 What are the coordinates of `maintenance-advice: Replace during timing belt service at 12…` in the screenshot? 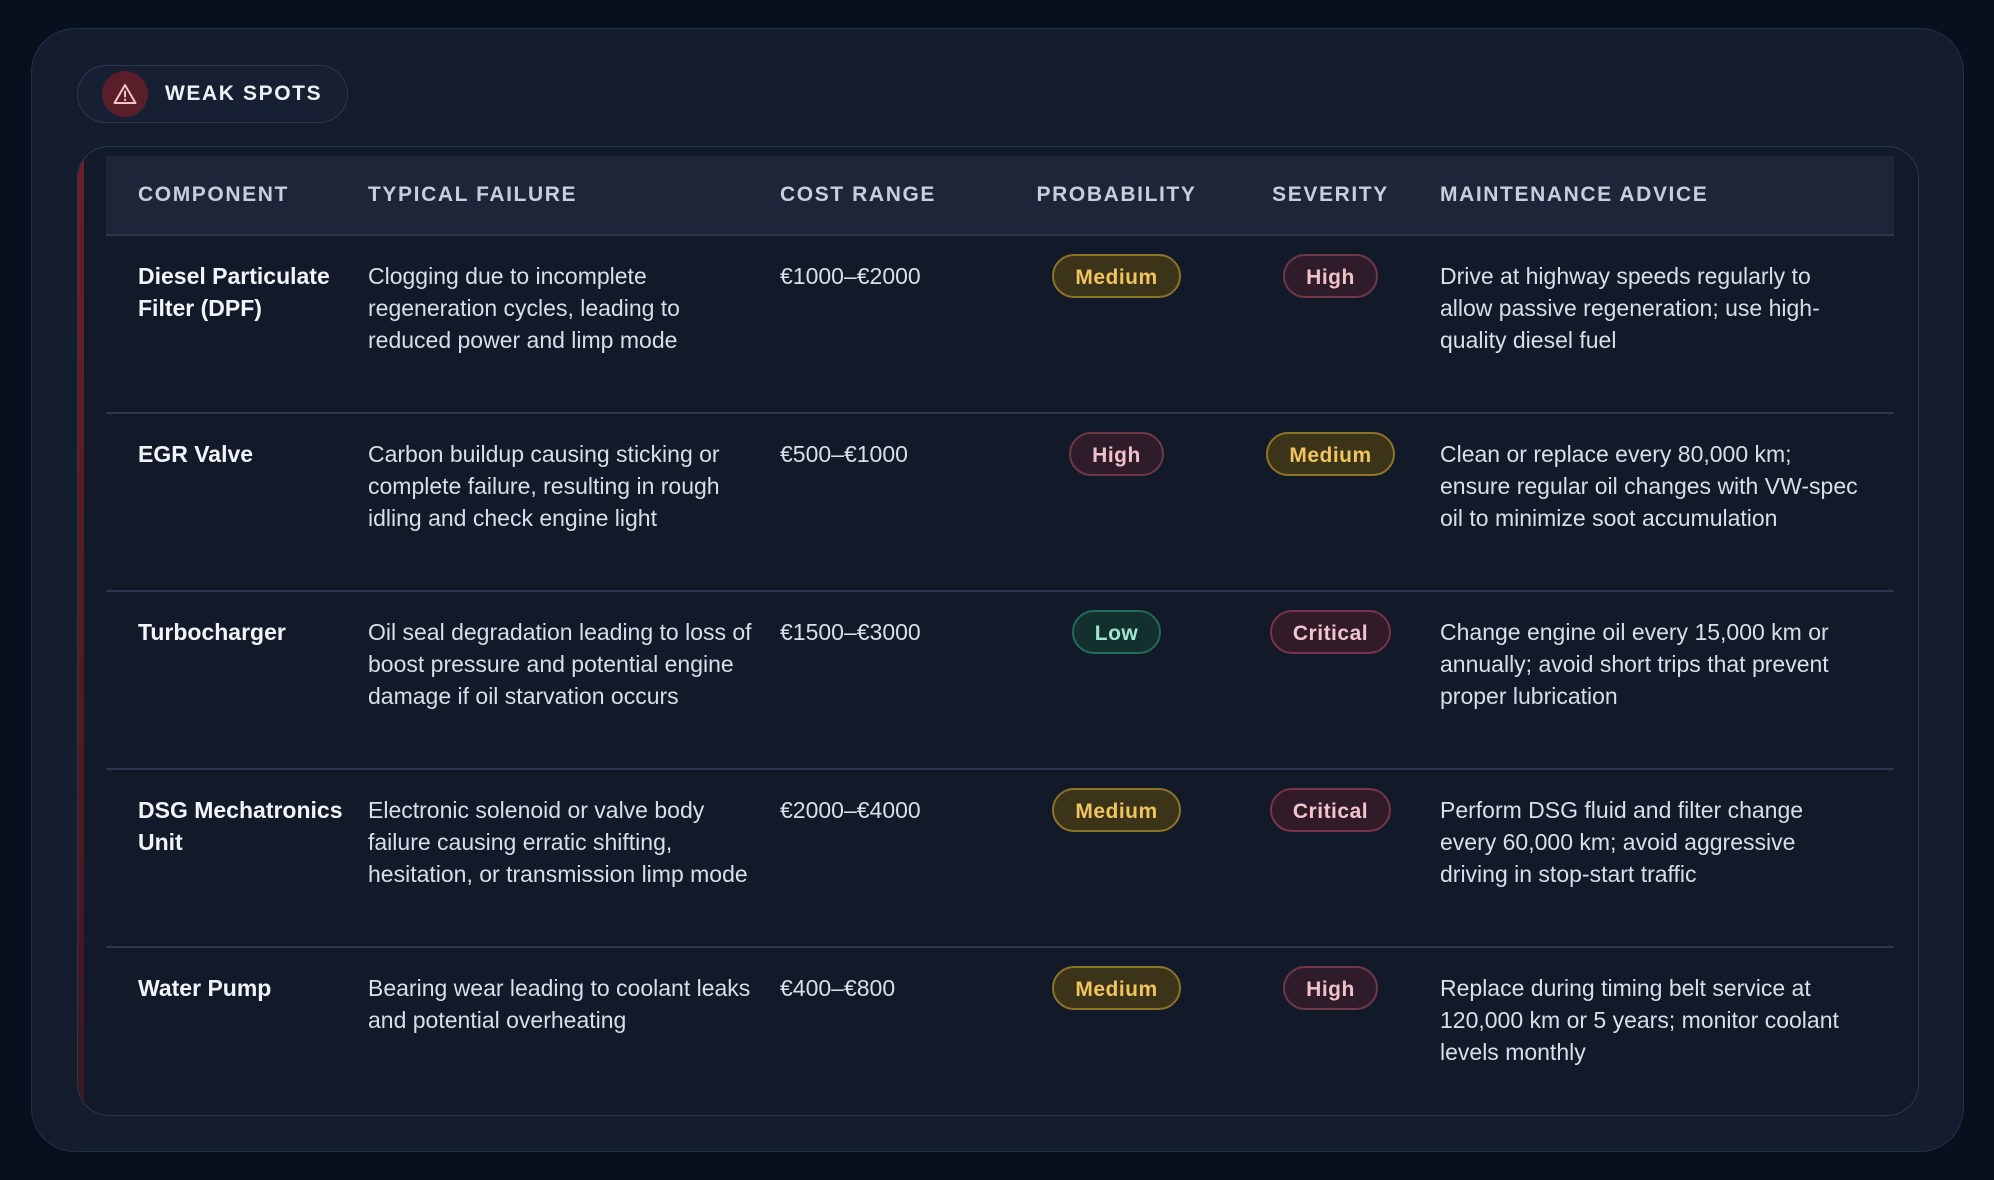 It's located at (1639, 1020).